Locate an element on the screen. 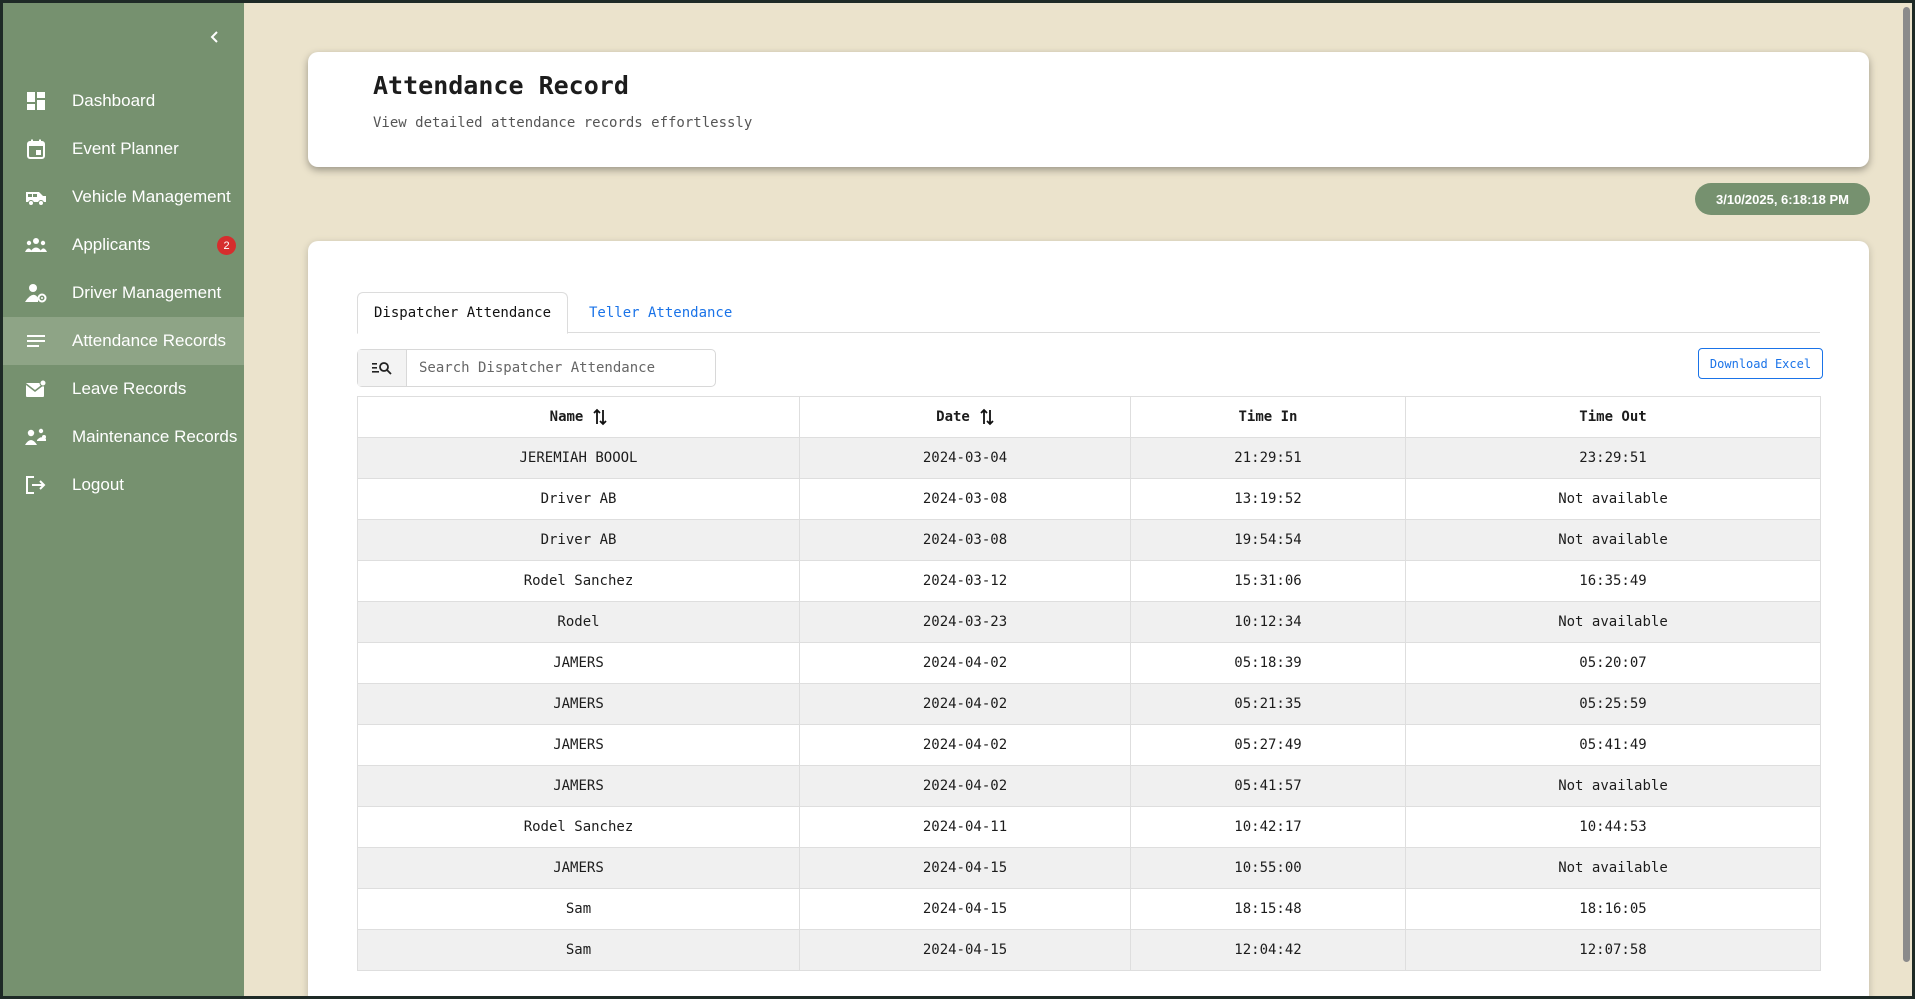 This screenshot has width=1915, height=999. cell-date: 2024-03-23 is located at coordinates (965, 622).